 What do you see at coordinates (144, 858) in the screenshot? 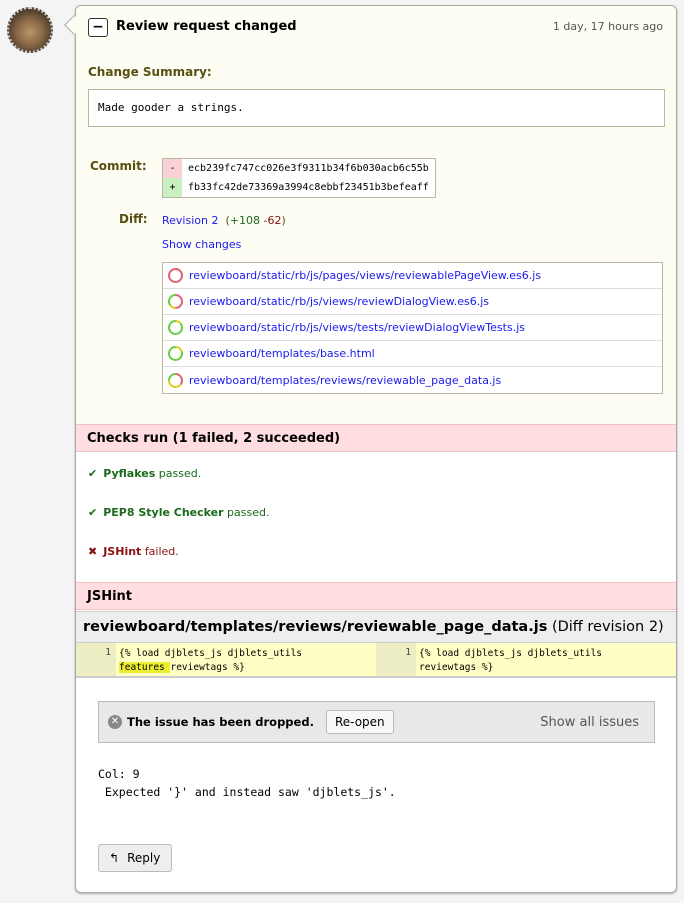
I see `reply-label: Reply` at bounding box center [144, 858].